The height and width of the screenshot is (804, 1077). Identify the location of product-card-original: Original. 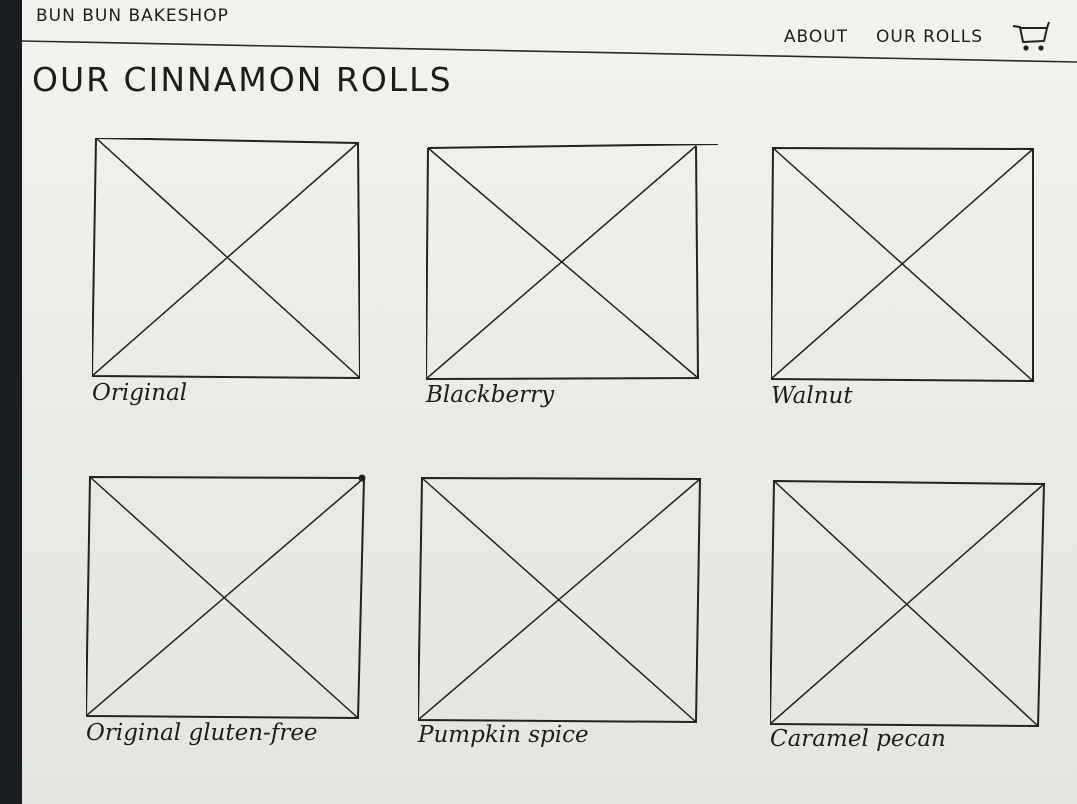
(226, 272).